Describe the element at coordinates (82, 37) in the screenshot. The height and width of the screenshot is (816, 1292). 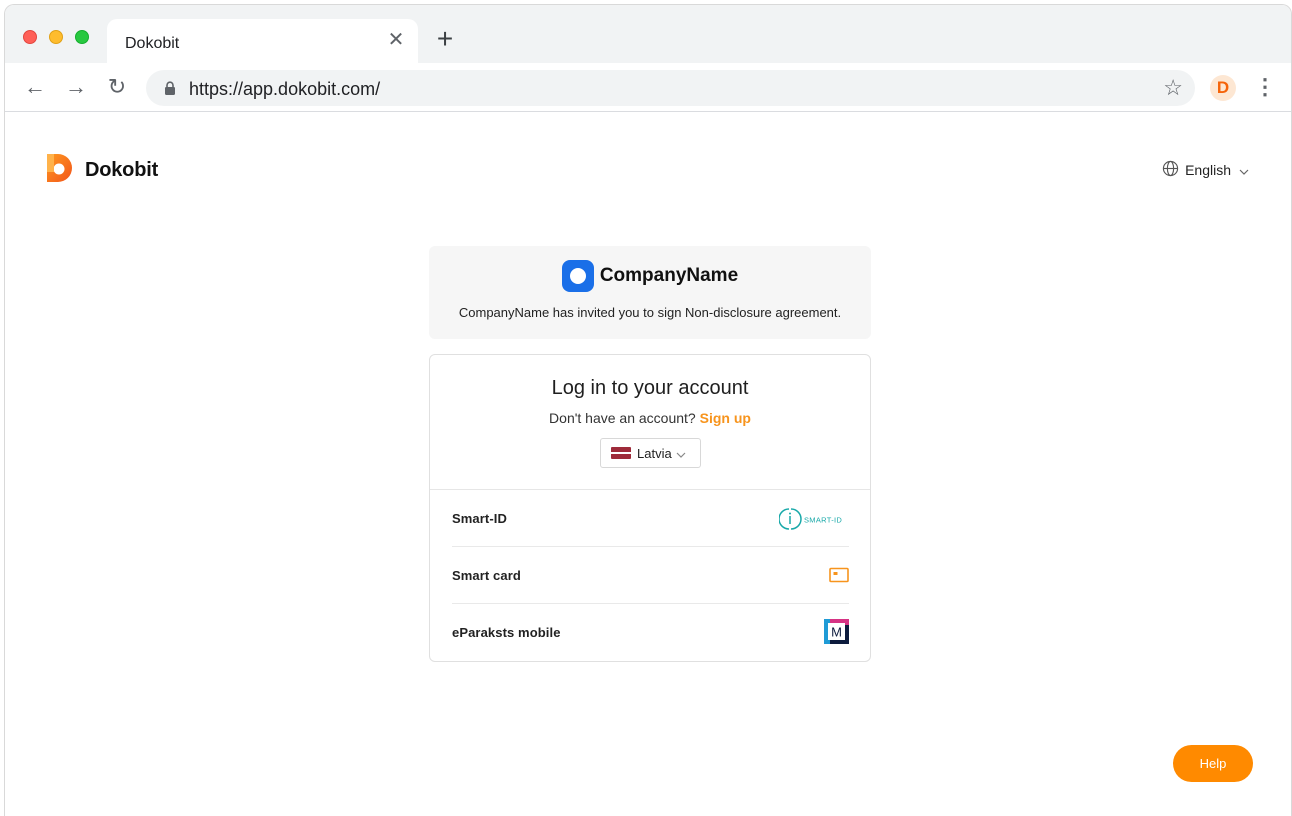
I see `maximize-window-button` at that location.